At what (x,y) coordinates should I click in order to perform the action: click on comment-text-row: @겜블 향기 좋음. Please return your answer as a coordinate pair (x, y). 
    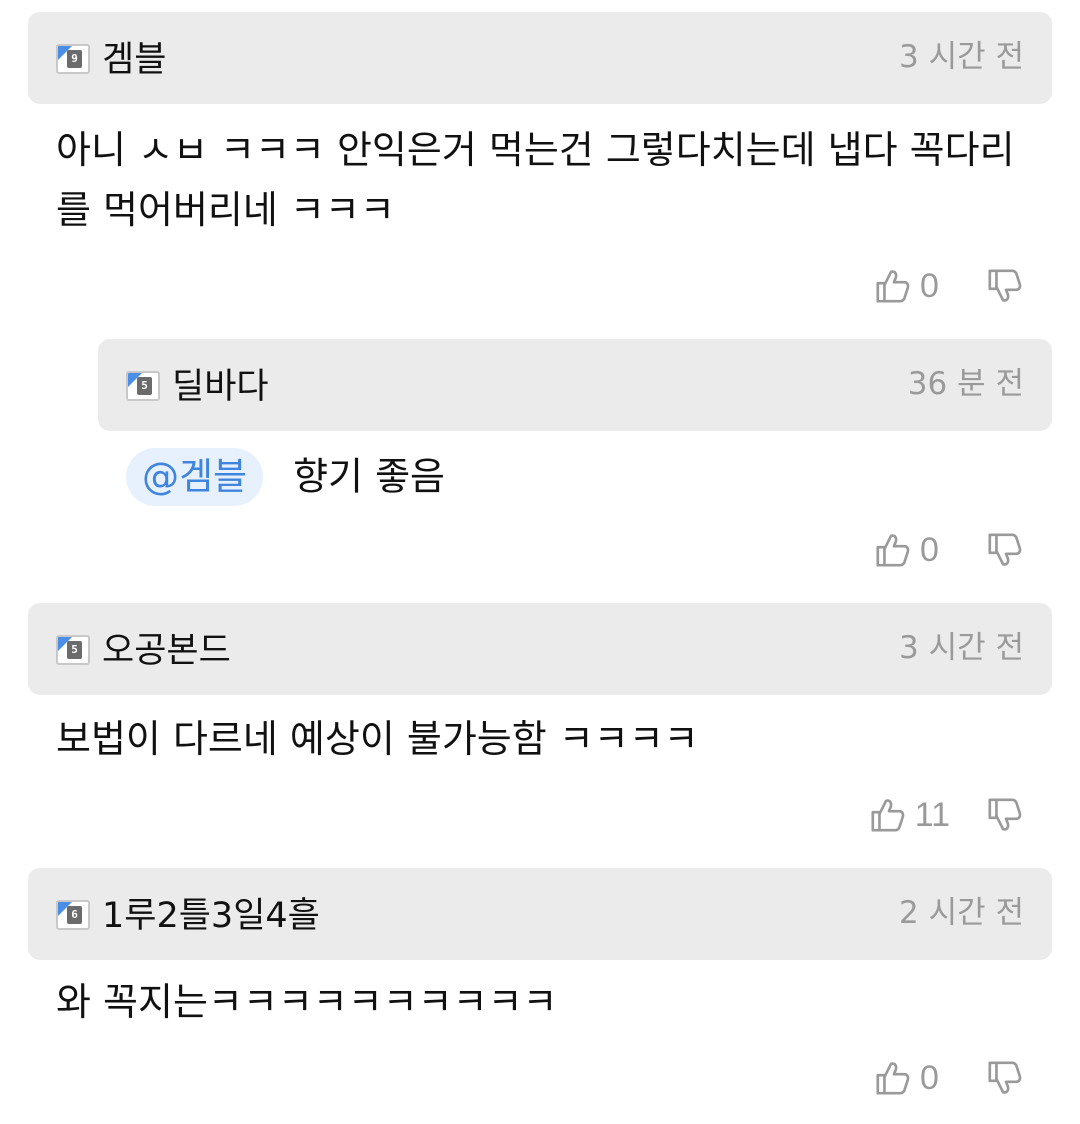
    Looking at the image, I should click on (576, 475).